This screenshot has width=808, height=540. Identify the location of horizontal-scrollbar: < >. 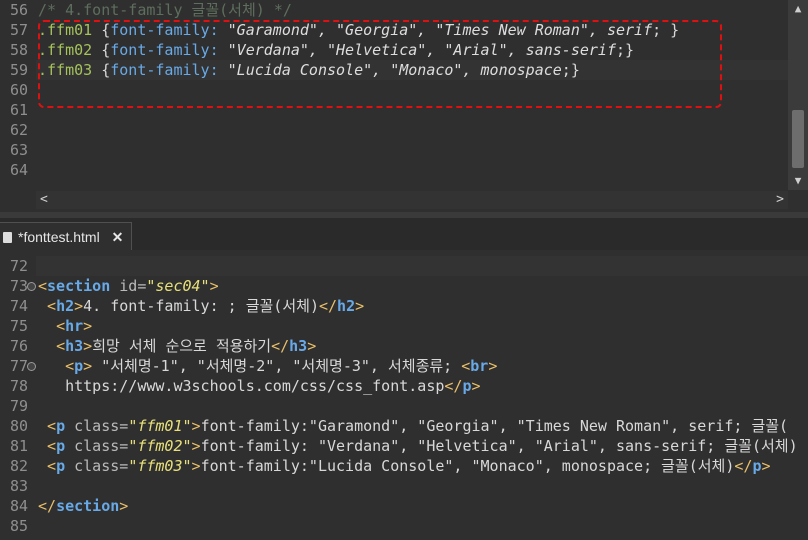
(412, 200).